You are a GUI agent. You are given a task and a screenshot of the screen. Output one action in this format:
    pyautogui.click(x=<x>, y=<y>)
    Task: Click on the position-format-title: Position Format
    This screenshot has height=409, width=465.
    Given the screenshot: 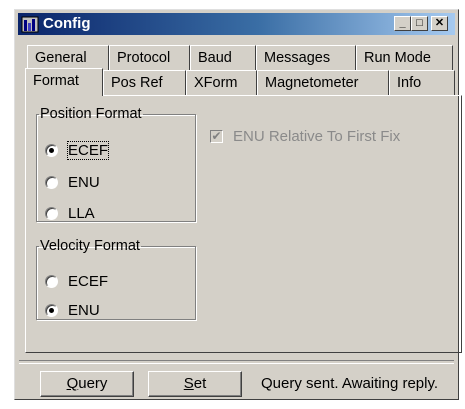 What is the action you would take?
    pyautogui.click(x=91, y=114)
    